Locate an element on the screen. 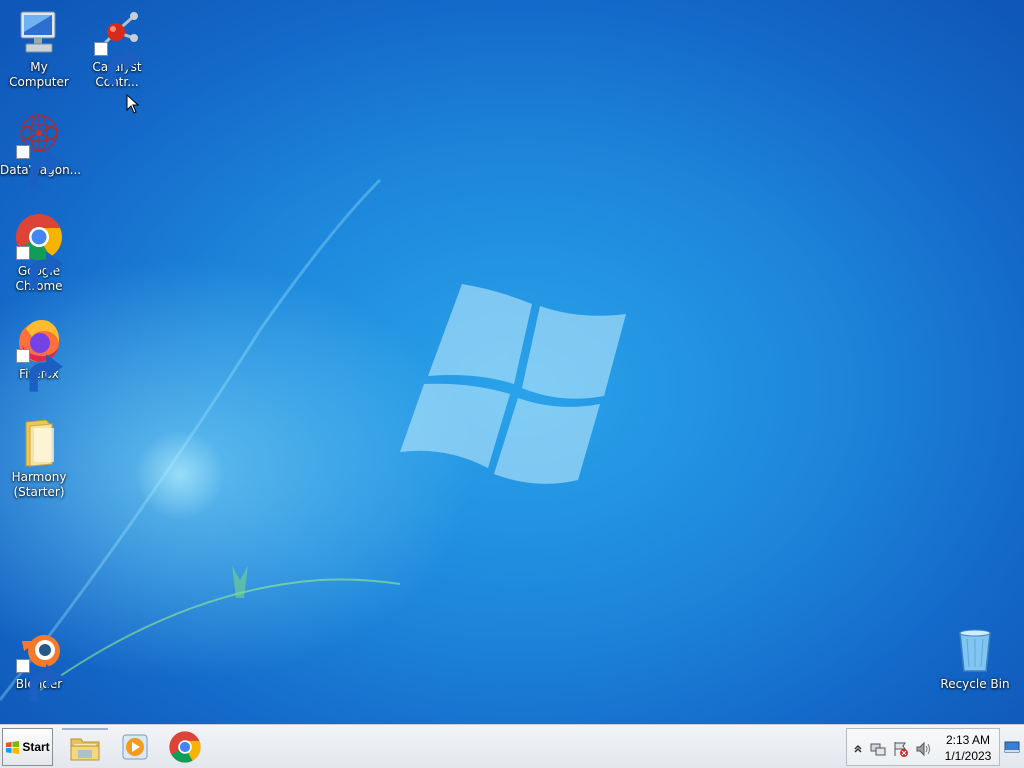 This screenshot has height=768, width=1024. catalyst-icon is located at coordinates (117, 46).